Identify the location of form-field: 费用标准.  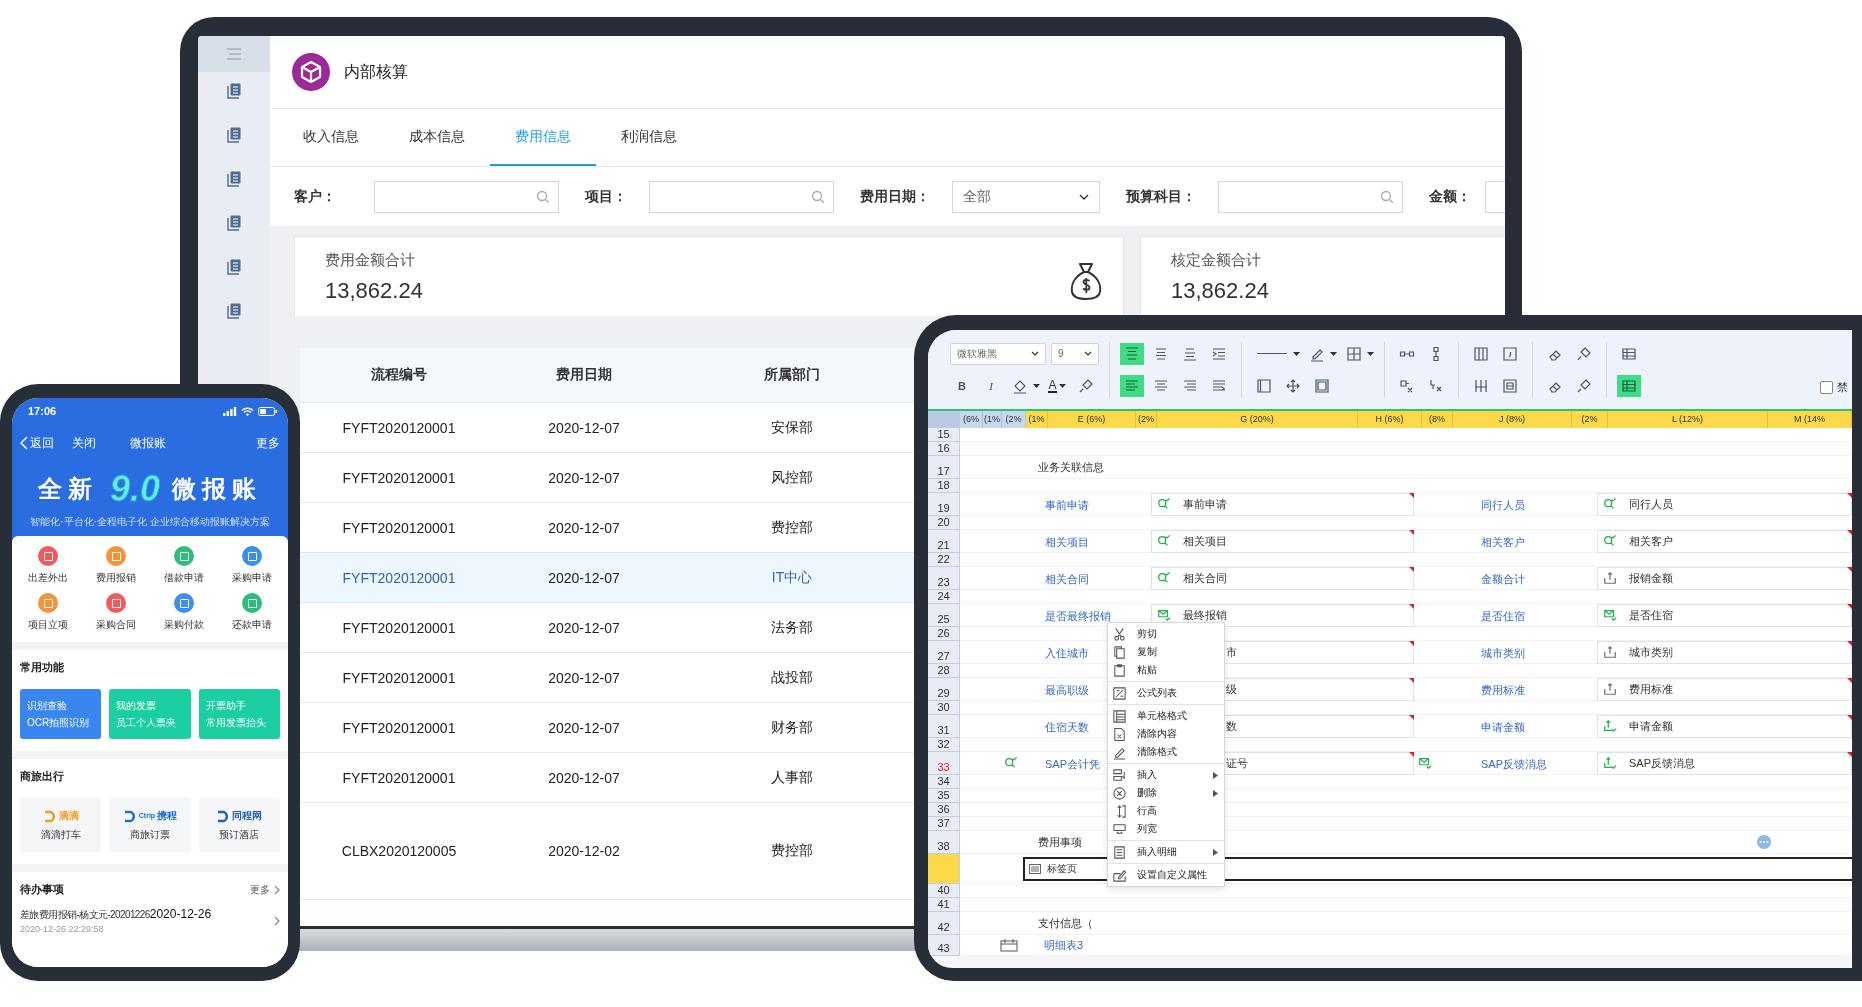
(1724, 689).